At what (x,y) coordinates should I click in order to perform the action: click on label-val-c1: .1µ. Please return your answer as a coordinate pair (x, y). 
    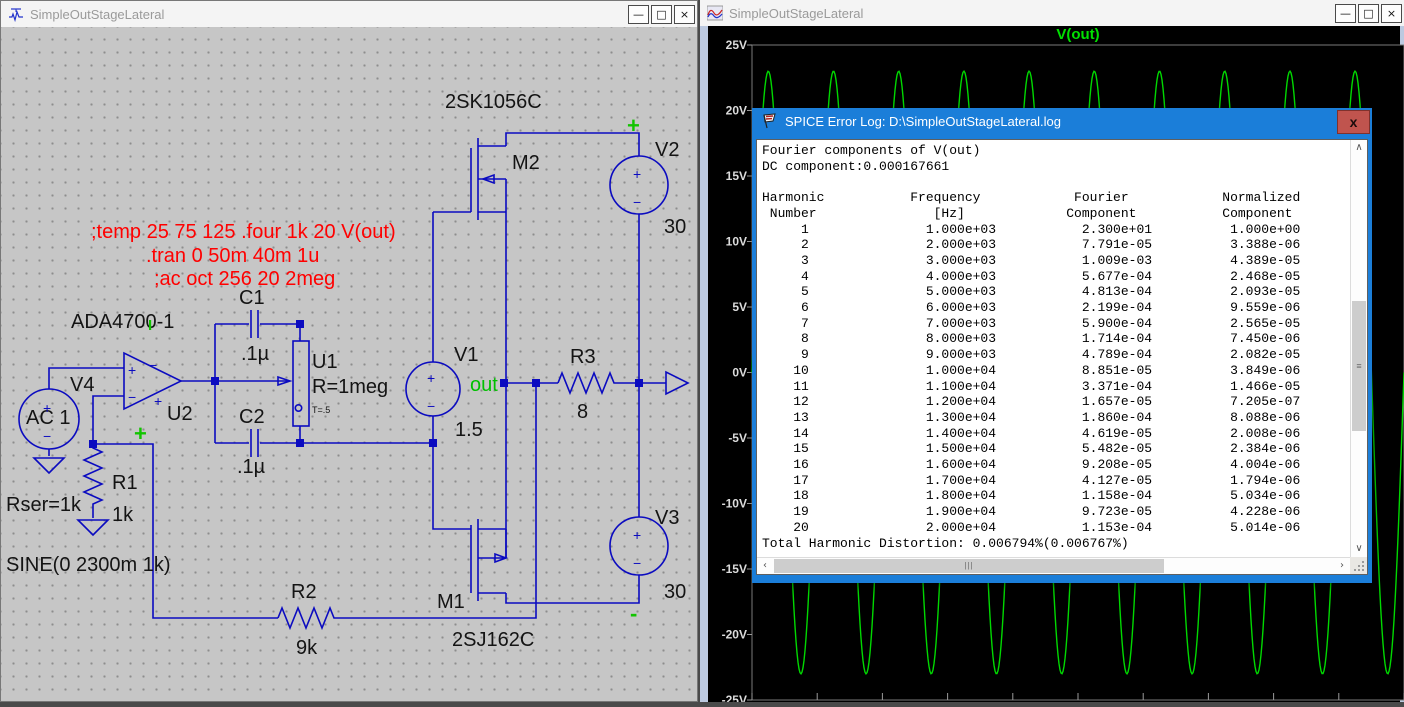
    Looking at the image, I should click on (255, 354).